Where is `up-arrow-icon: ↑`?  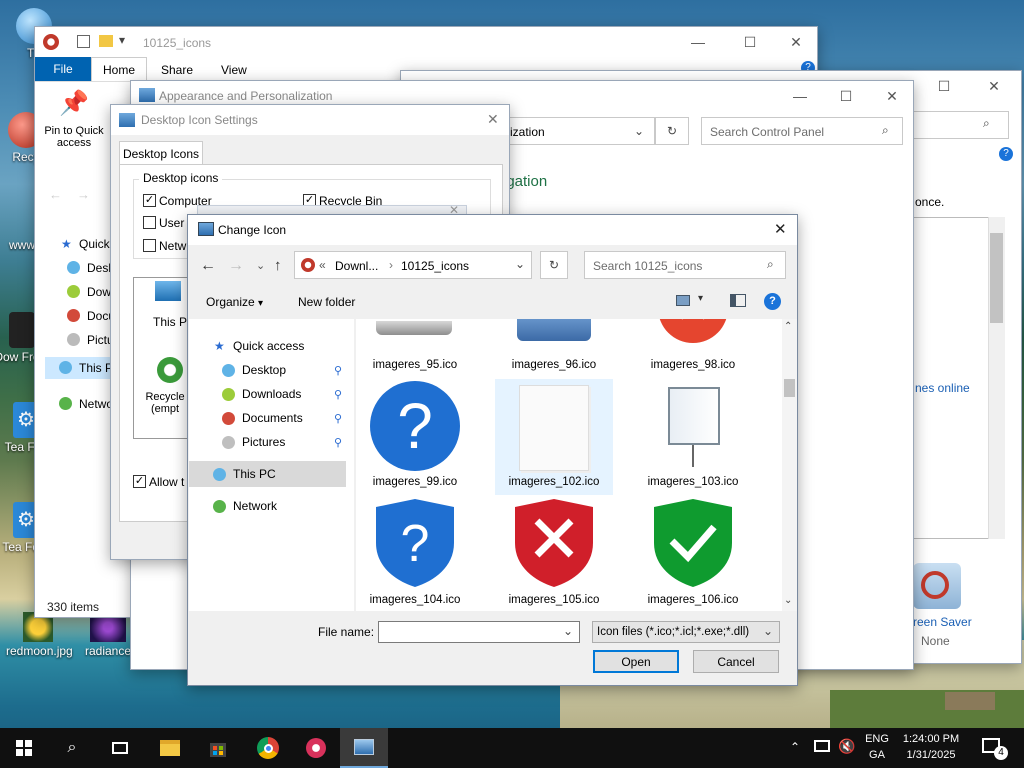 up-arrow-icon: ↑ is located at coordinates (278, 265).